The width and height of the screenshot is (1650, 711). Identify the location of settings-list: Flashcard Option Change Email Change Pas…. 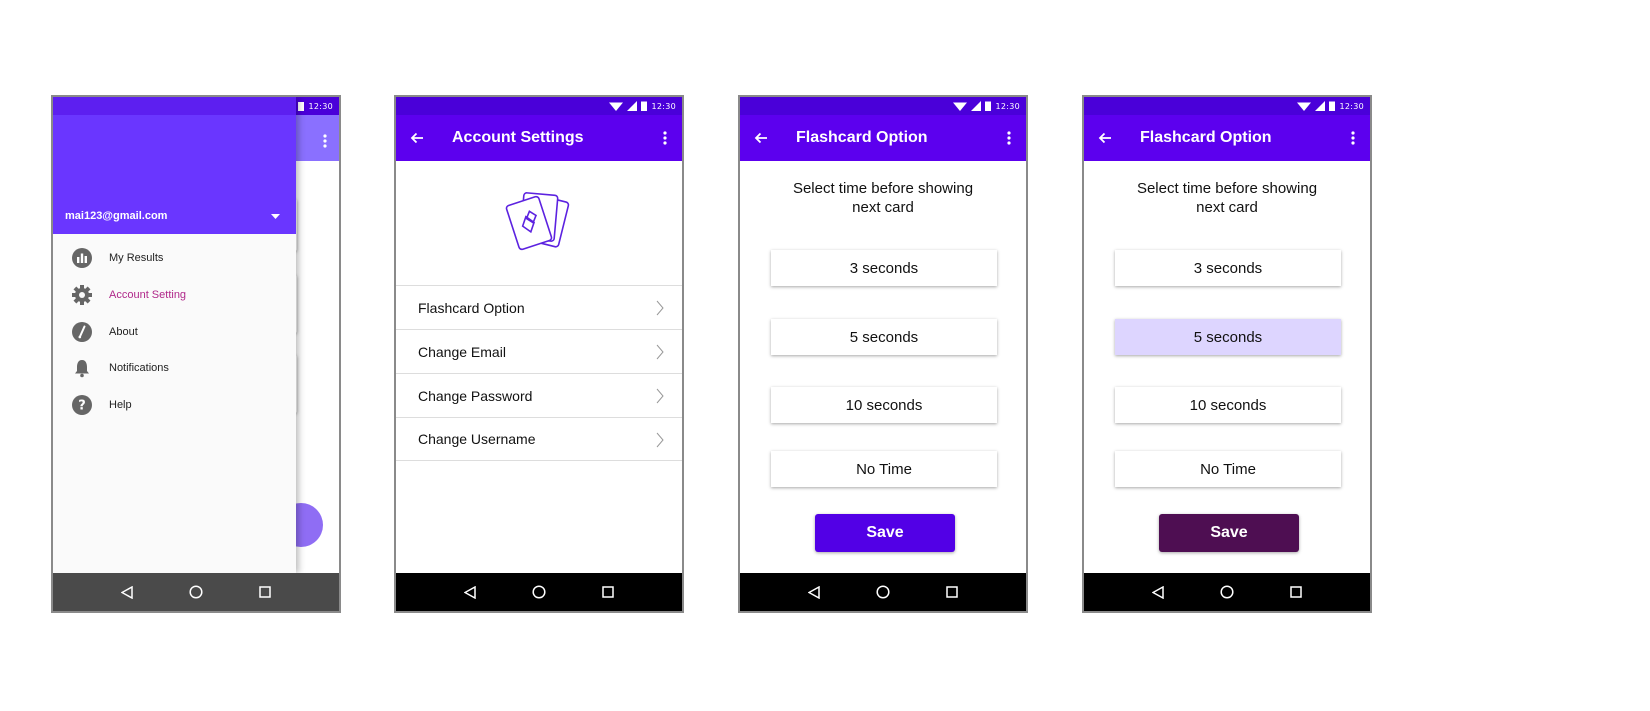
(539, 373).